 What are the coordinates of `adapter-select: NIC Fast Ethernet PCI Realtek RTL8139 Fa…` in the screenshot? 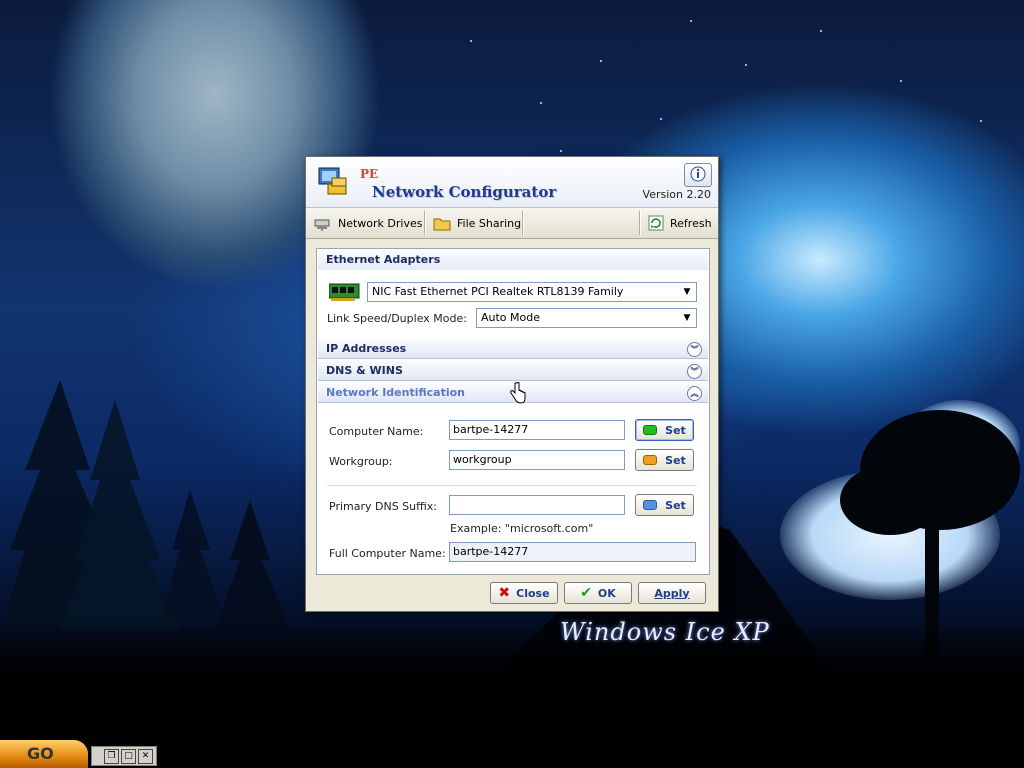 It's located at (532, 292).